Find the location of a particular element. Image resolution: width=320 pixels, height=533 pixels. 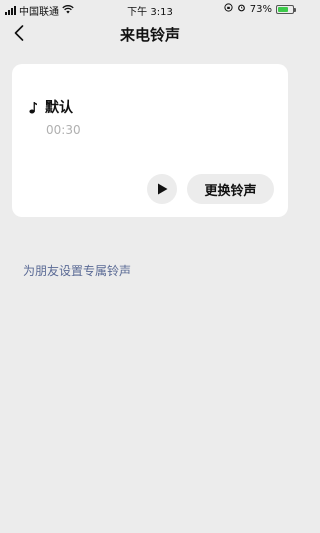

battery-level-fill is located at coordinates (283, 9).